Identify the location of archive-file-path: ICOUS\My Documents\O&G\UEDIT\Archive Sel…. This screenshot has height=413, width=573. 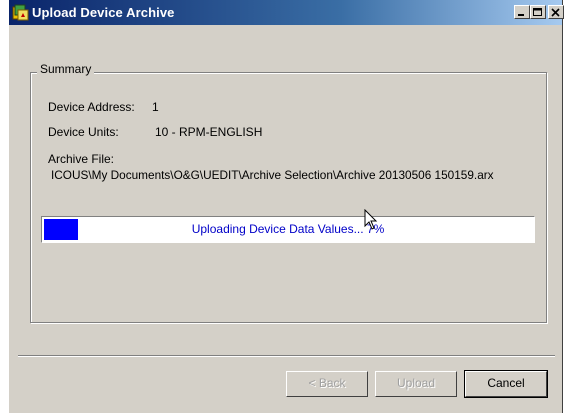
(272, 175).